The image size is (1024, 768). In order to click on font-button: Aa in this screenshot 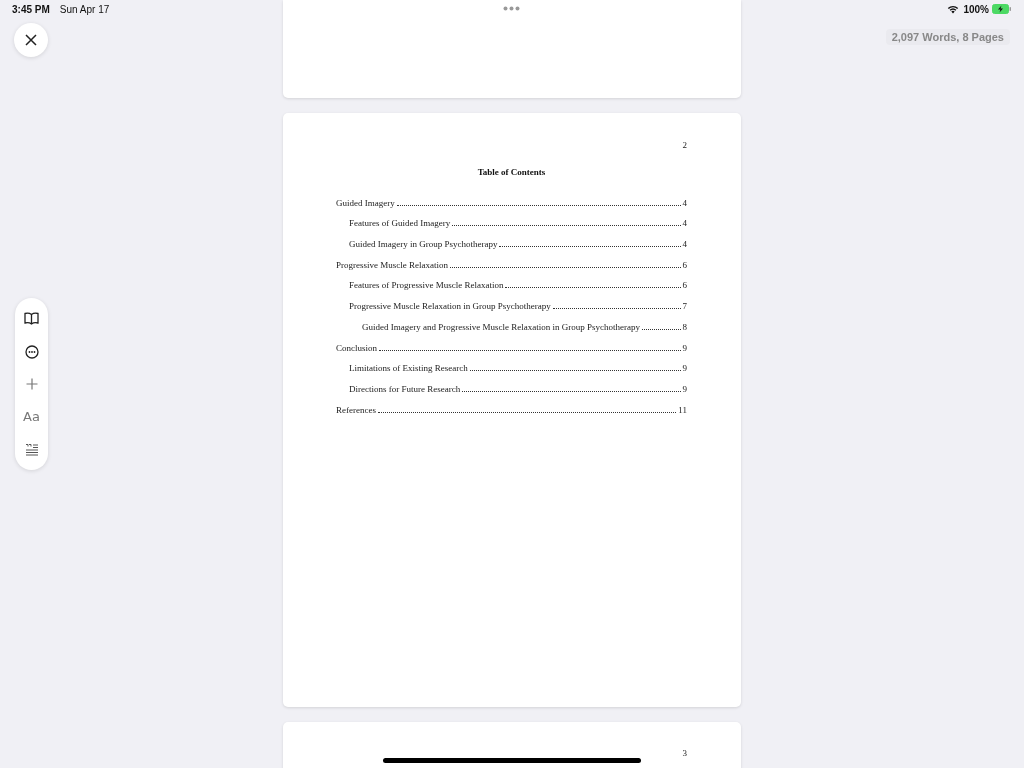, I will do `click(31, 417)`.